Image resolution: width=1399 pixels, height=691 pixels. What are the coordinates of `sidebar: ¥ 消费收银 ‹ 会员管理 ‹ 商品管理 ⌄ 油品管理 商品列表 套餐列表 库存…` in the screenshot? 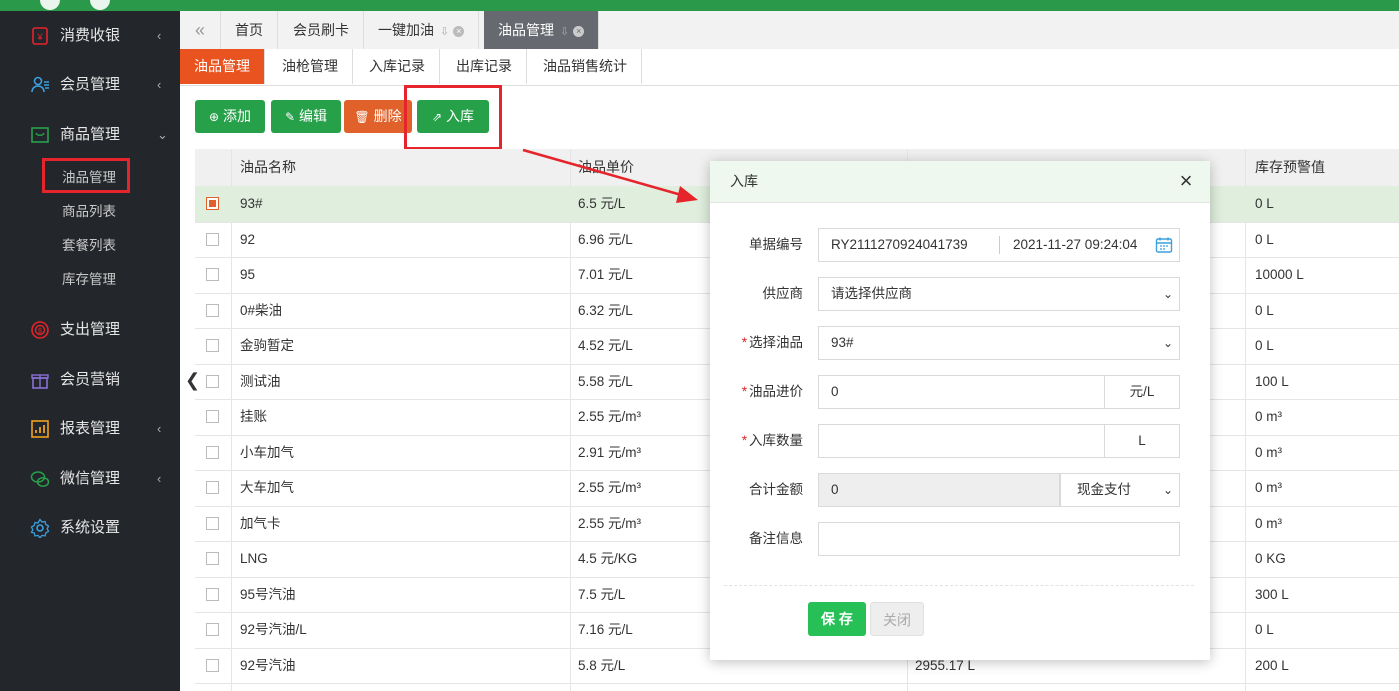 It's located at (90, 351).